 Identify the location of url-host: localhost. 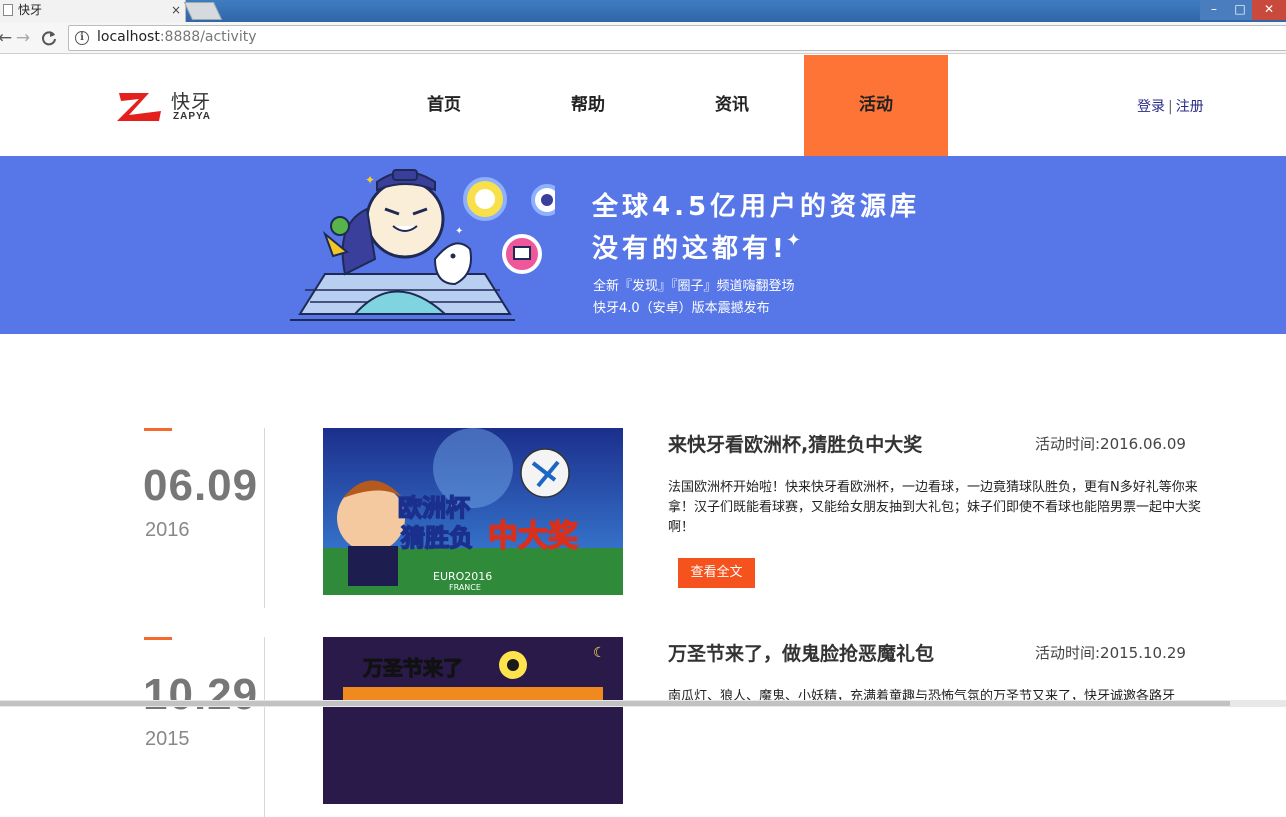
(128, 37).